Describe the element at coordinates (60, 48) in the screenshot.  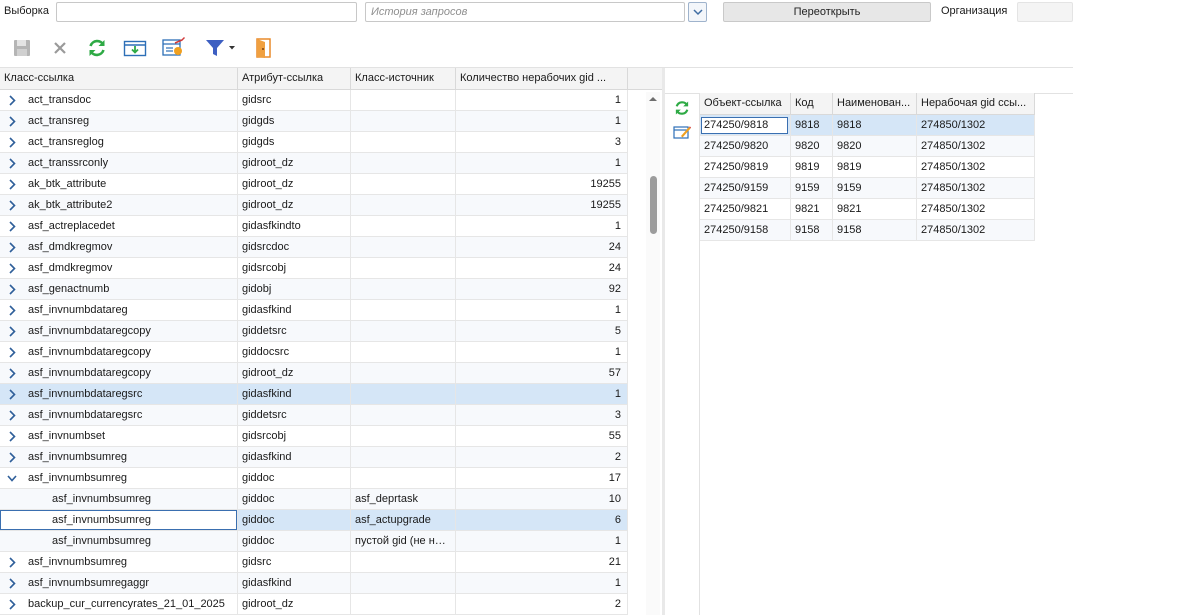
I see `delete-button` at that location.